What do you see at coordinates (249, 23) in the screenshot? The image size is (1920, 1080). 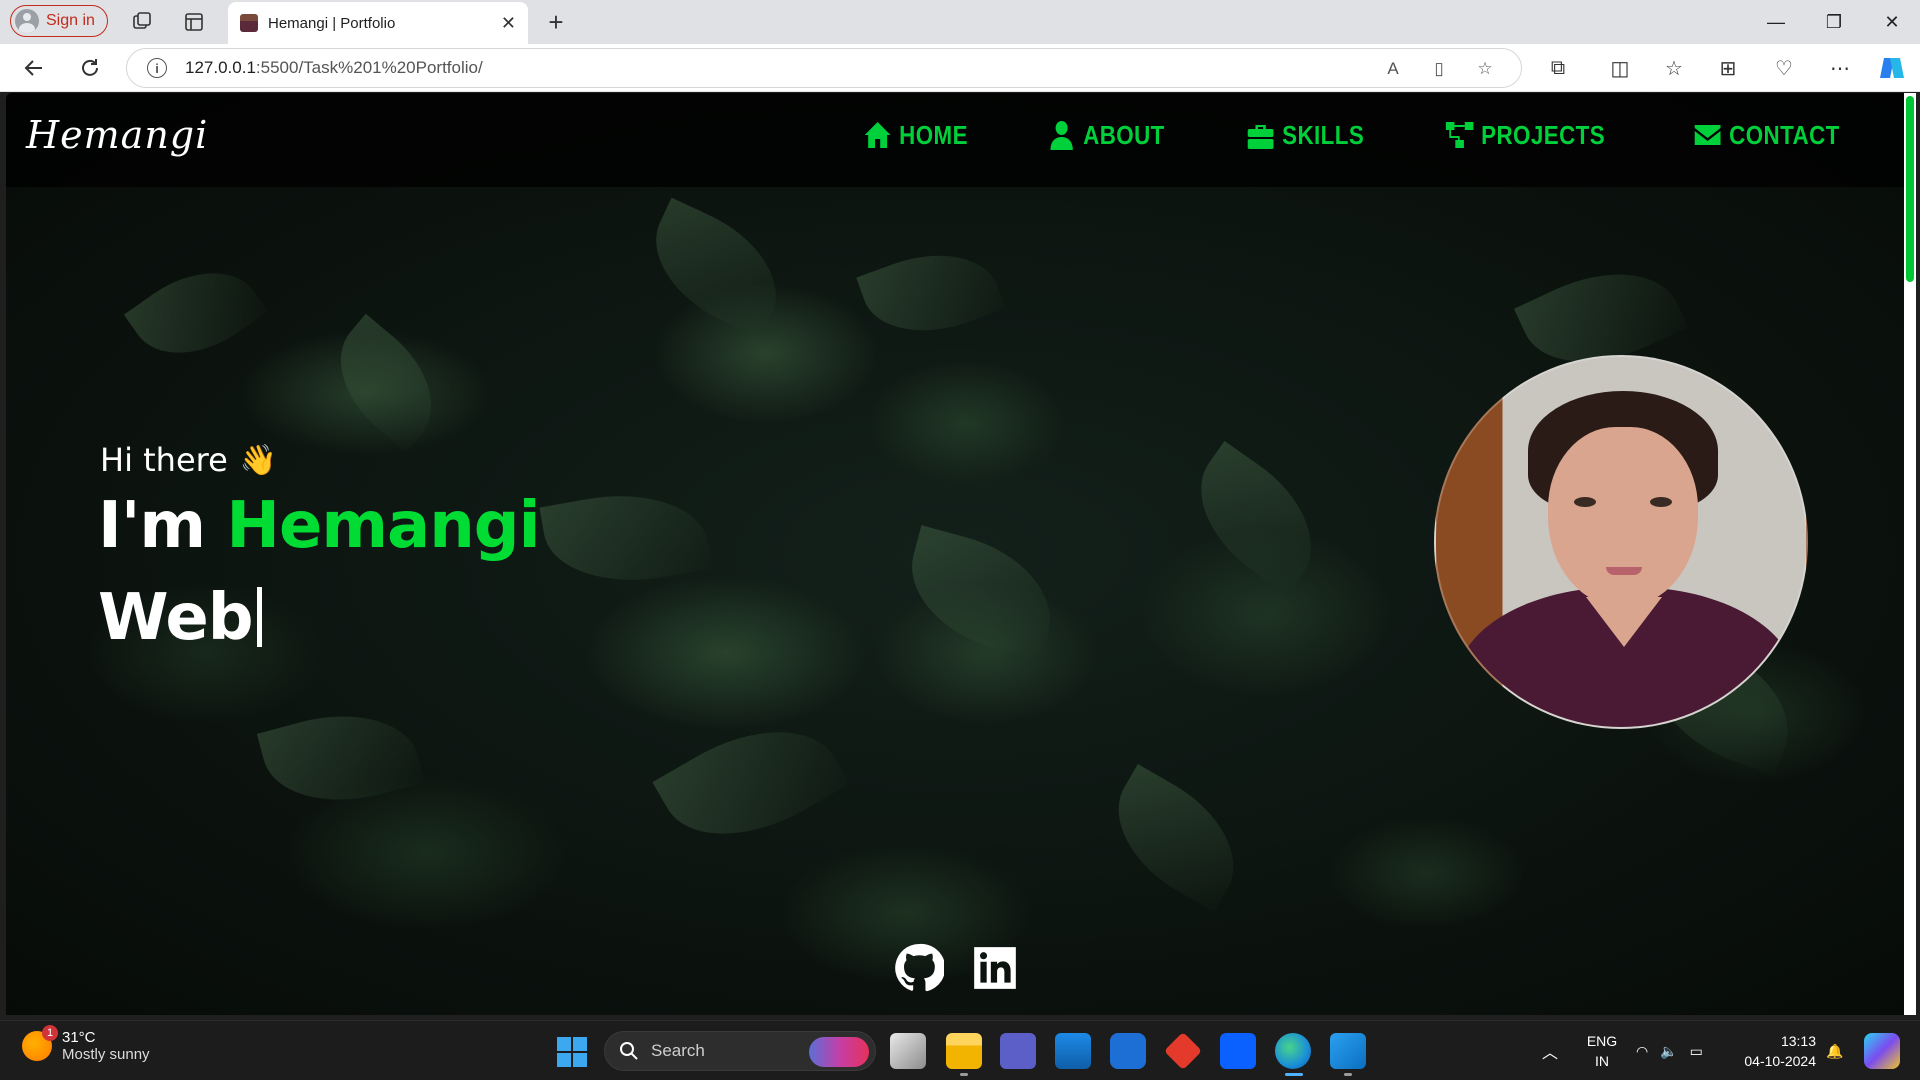 I see `tab-favicon` at bounding box center [249, 23].